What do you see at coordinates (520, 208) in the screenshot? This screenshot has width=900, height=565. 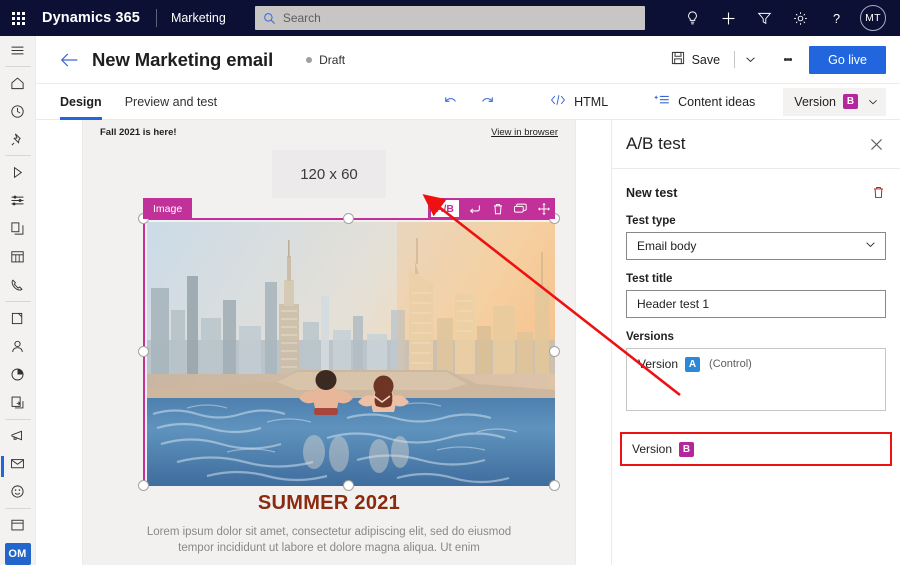 I see `duplicate-icon` at bounding box center [520, 208].